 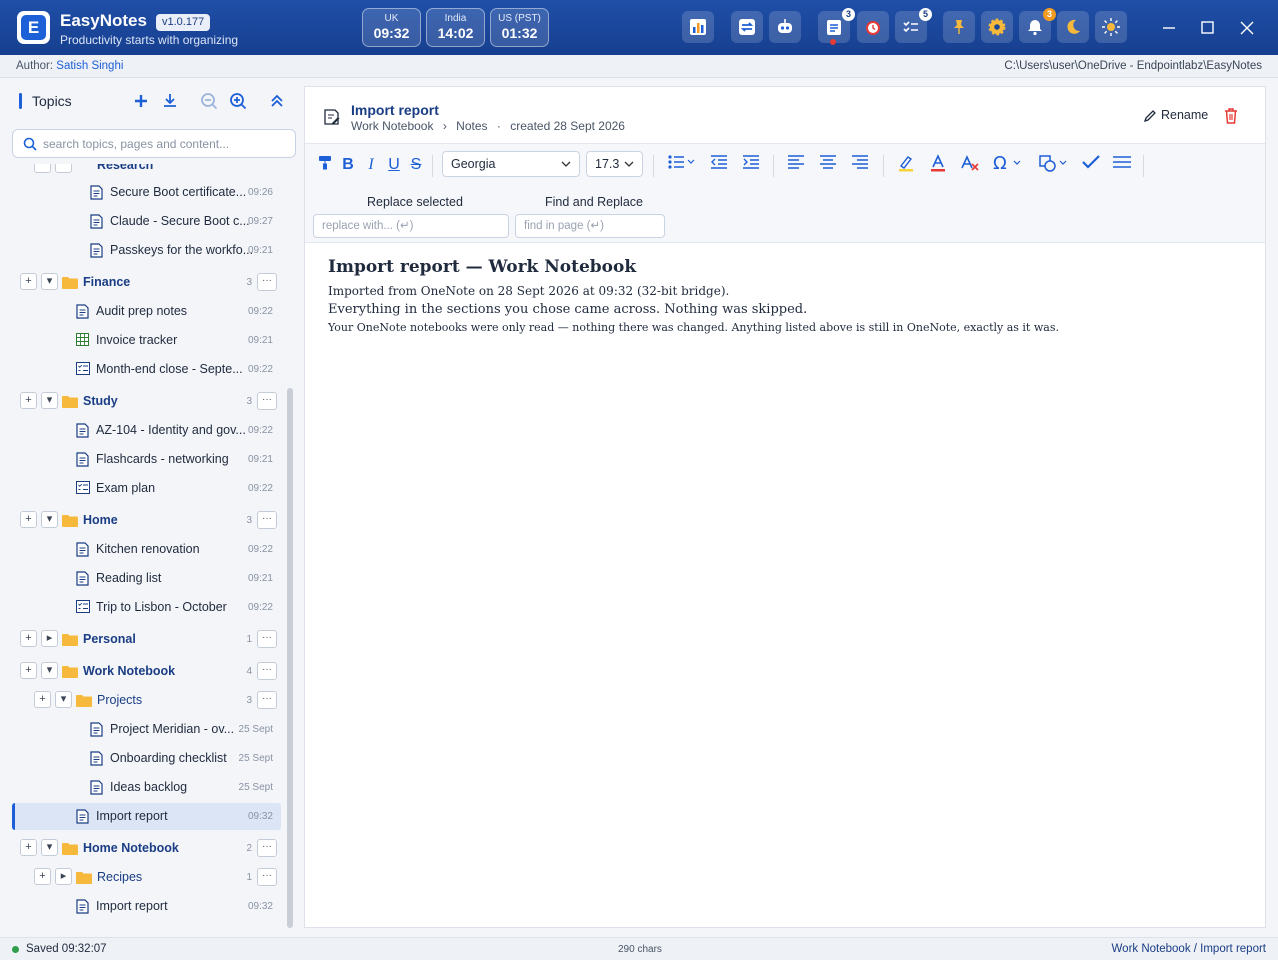 What do you see at coordinates (860, 165) in the screenshot?
I see `align-right-button` at bounding box center [860, 165].